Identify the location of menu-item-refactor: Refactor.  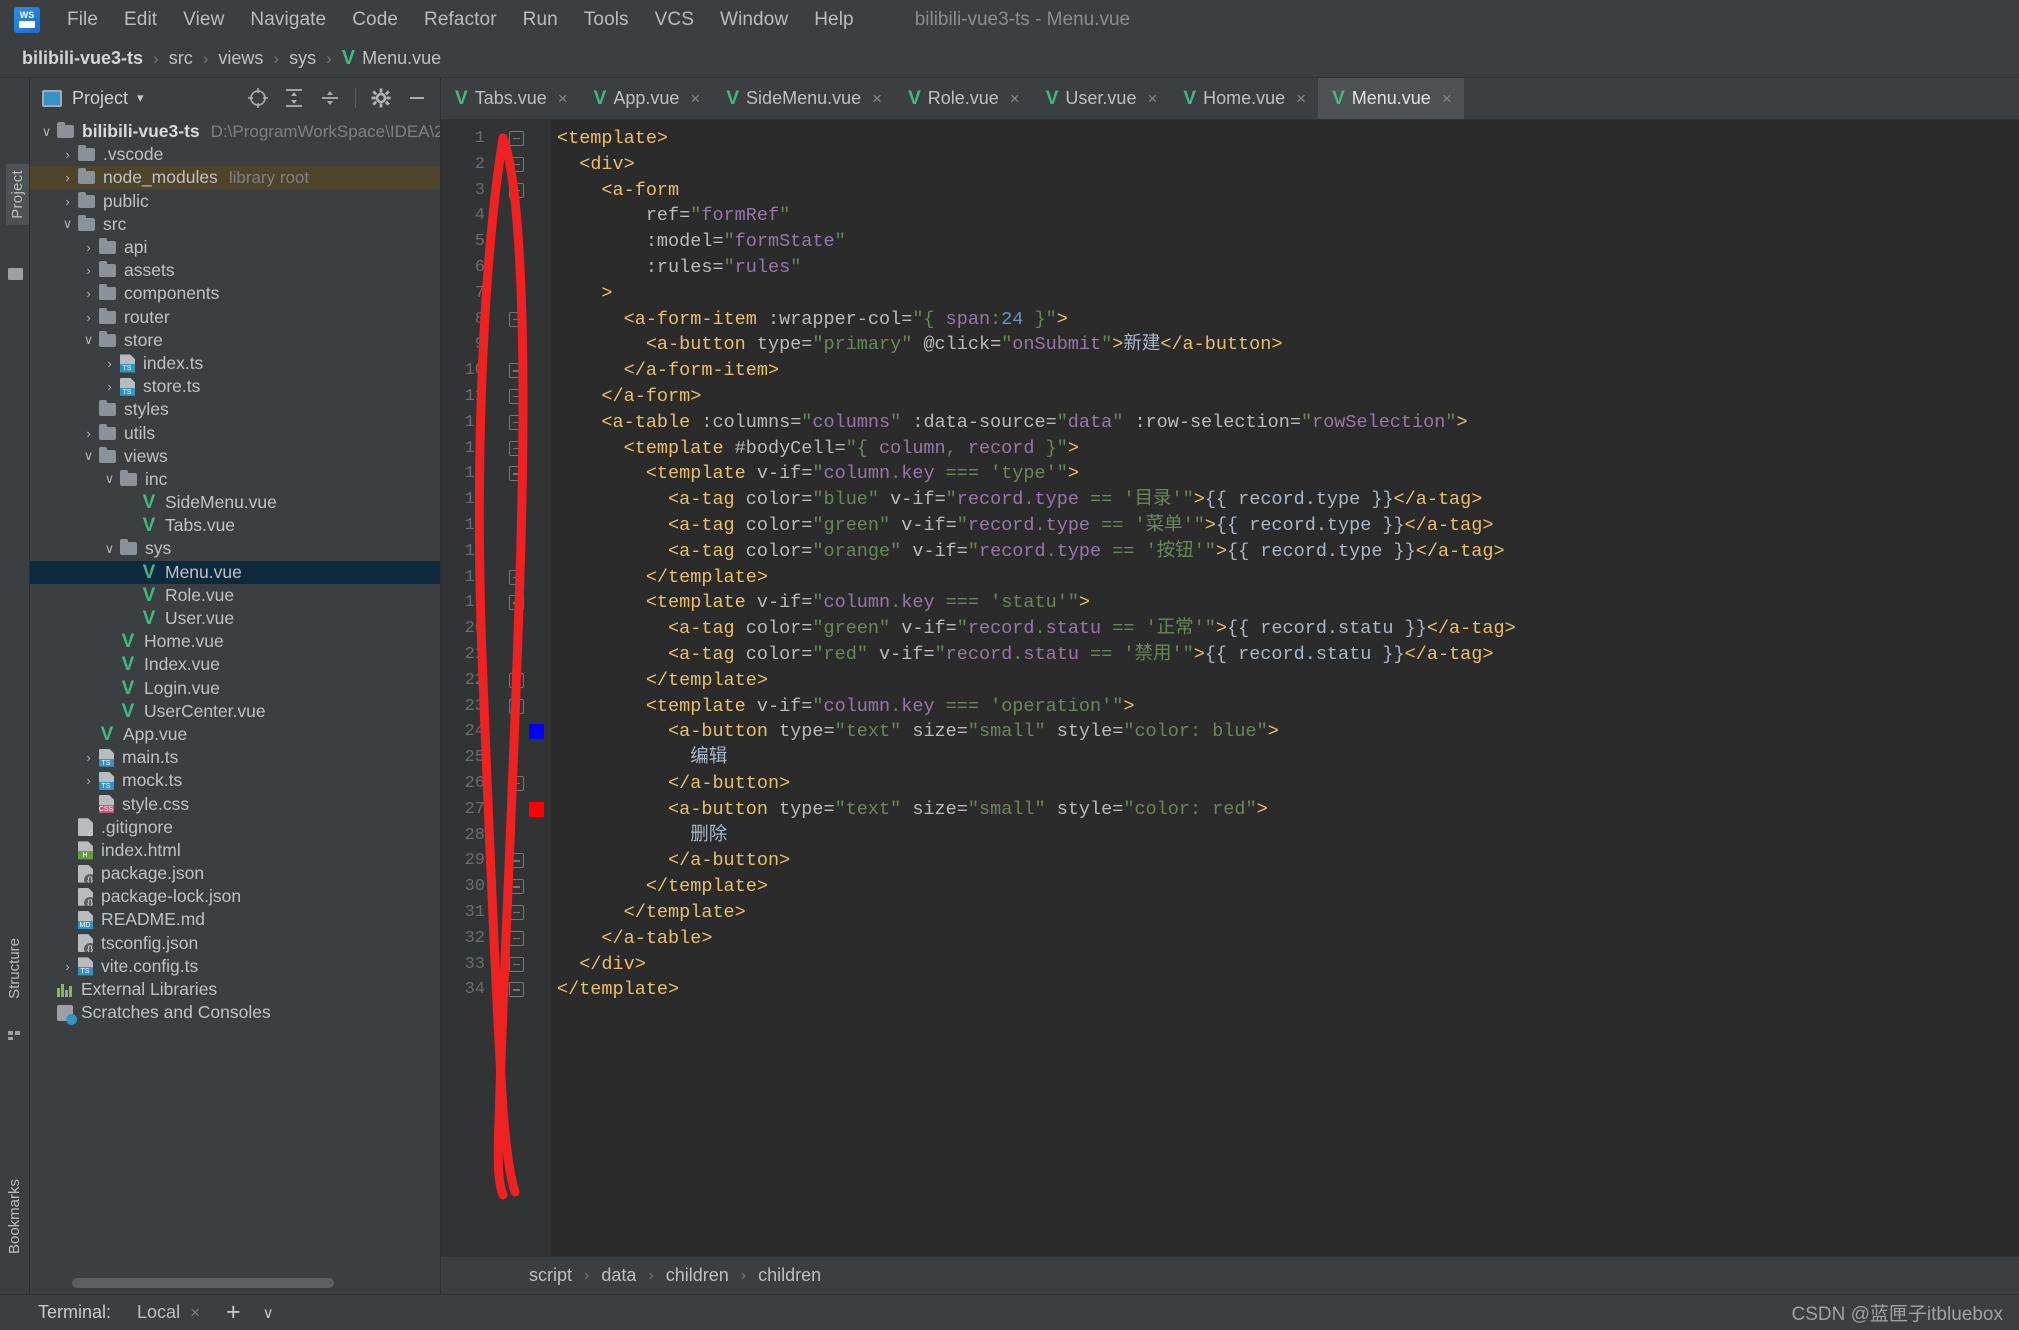
(460, 20).